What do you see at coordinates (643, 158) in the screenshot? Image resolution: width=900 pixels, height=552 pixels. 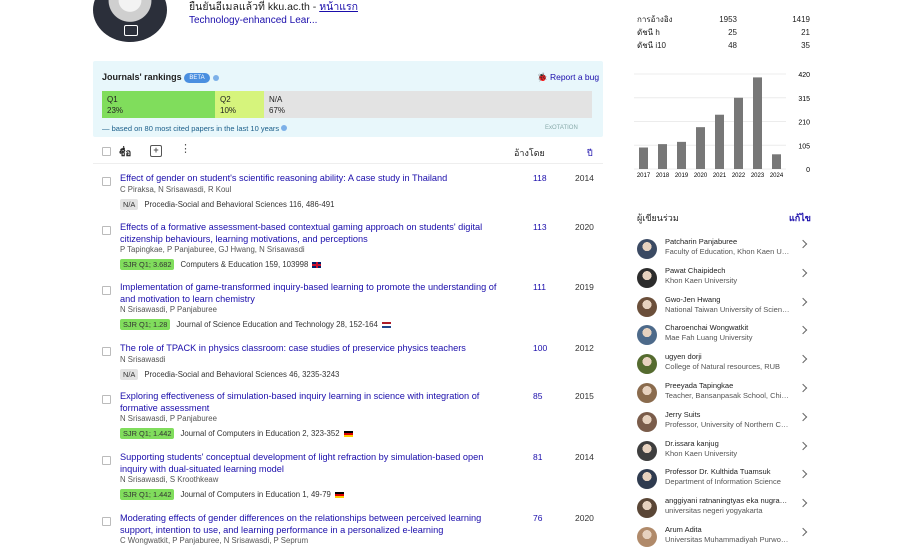 I see `chart-bar-2017` at bounding box center [643, 158].